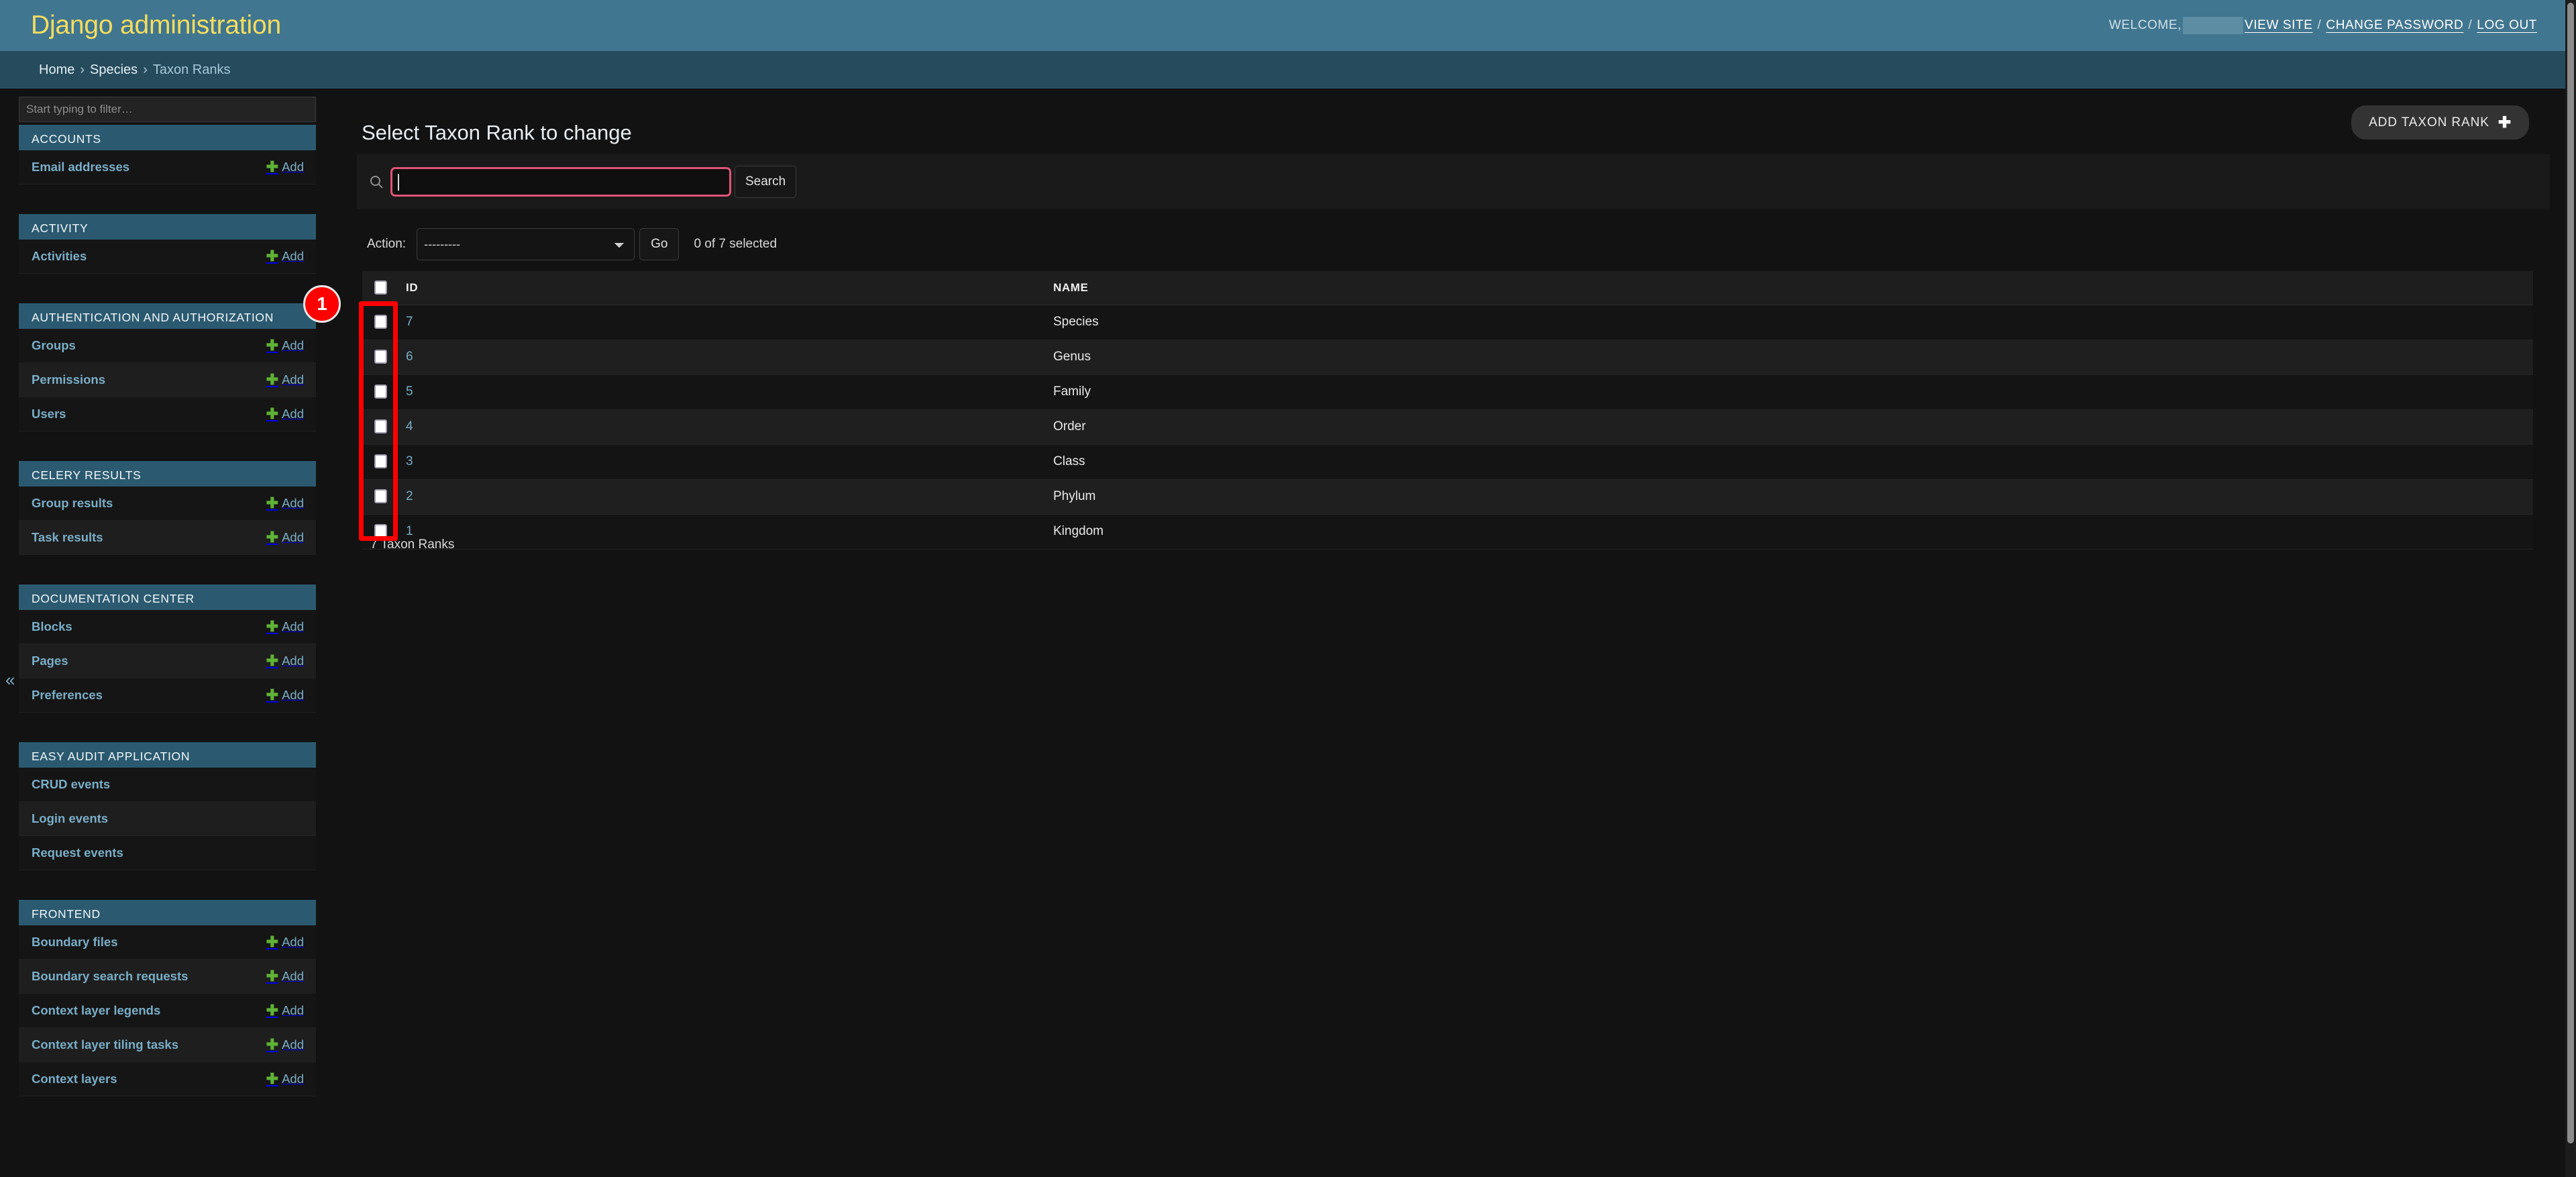  I want to click on sidebar-item-label: Request events, so click(77, 853).